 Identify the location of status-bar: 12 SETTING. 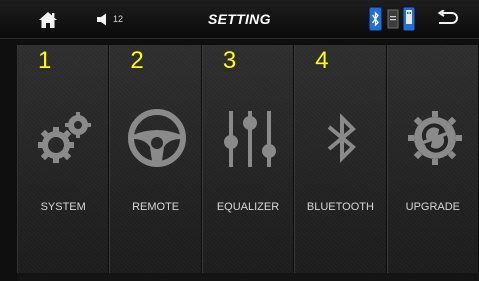
(239, 19).